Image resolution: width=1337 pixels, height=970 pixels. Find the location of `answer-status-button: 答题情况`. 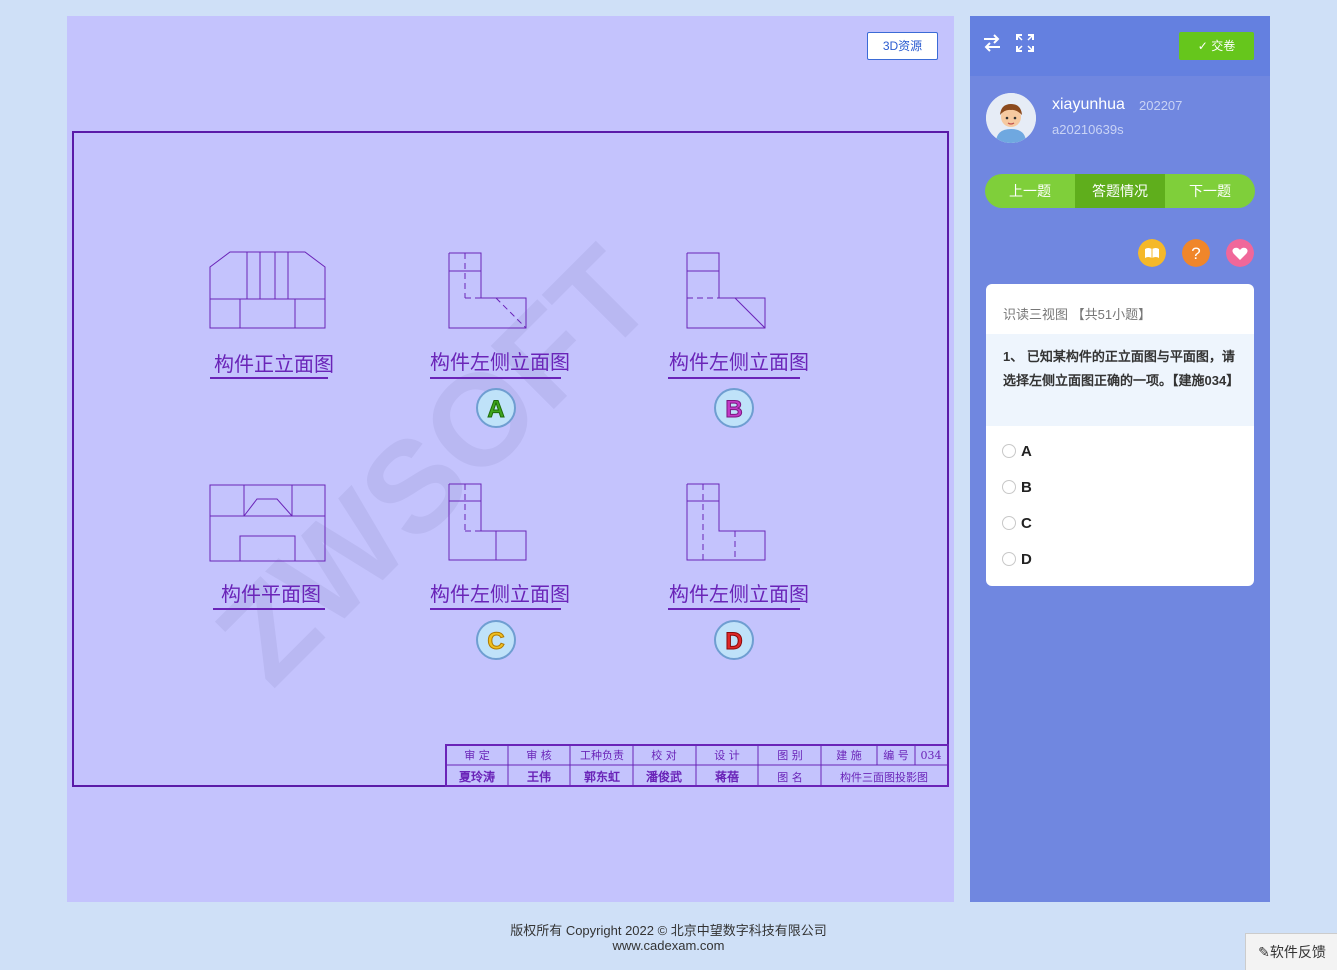

answer-status-button: 答题情况 is located at coordinates (1120, 191).